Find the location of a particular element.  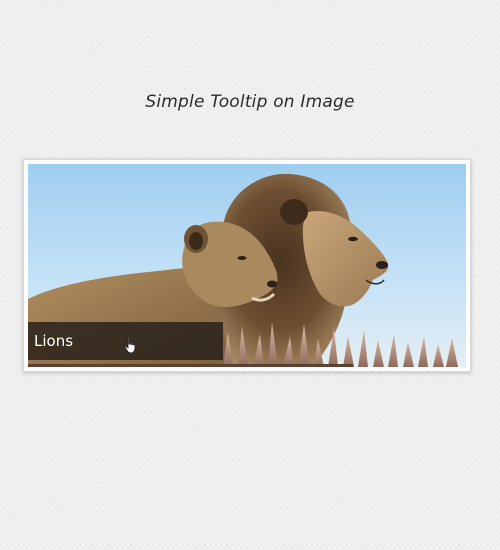

image-caption-strip is located at coordinates (190, 365).